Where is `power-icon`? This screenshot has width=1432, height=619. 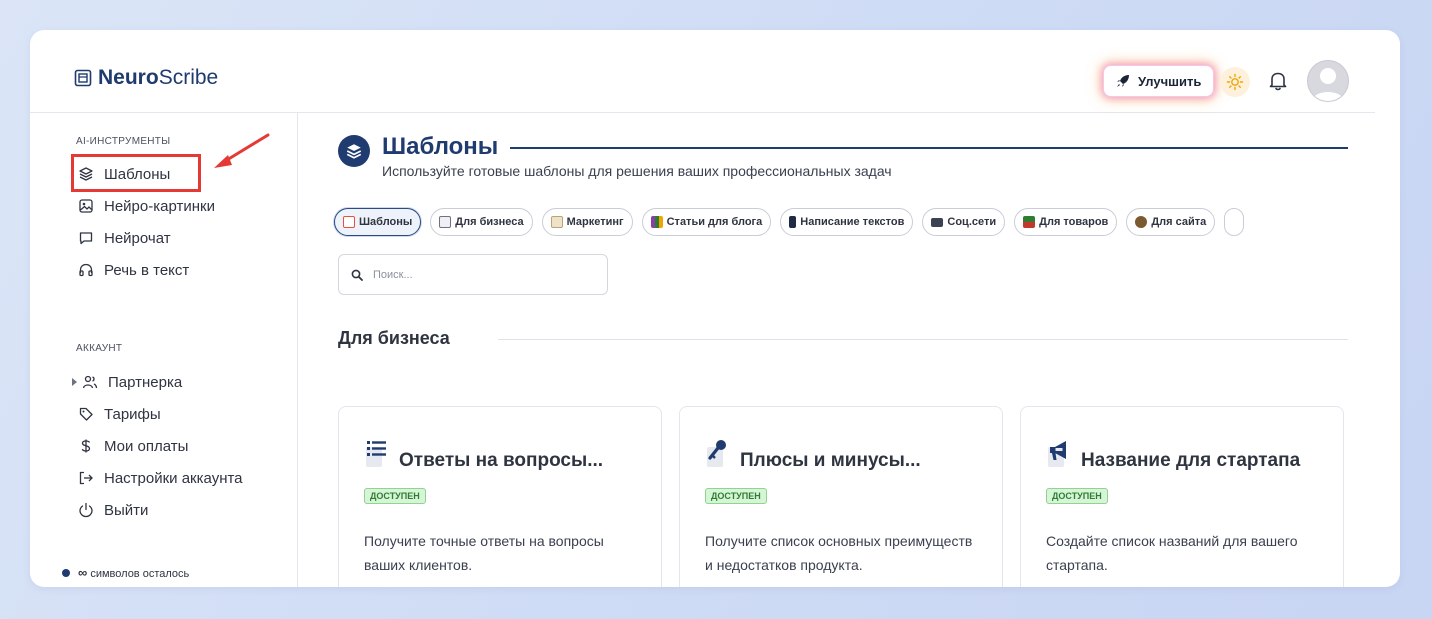 power-icon is located at coordinates (86, 510).